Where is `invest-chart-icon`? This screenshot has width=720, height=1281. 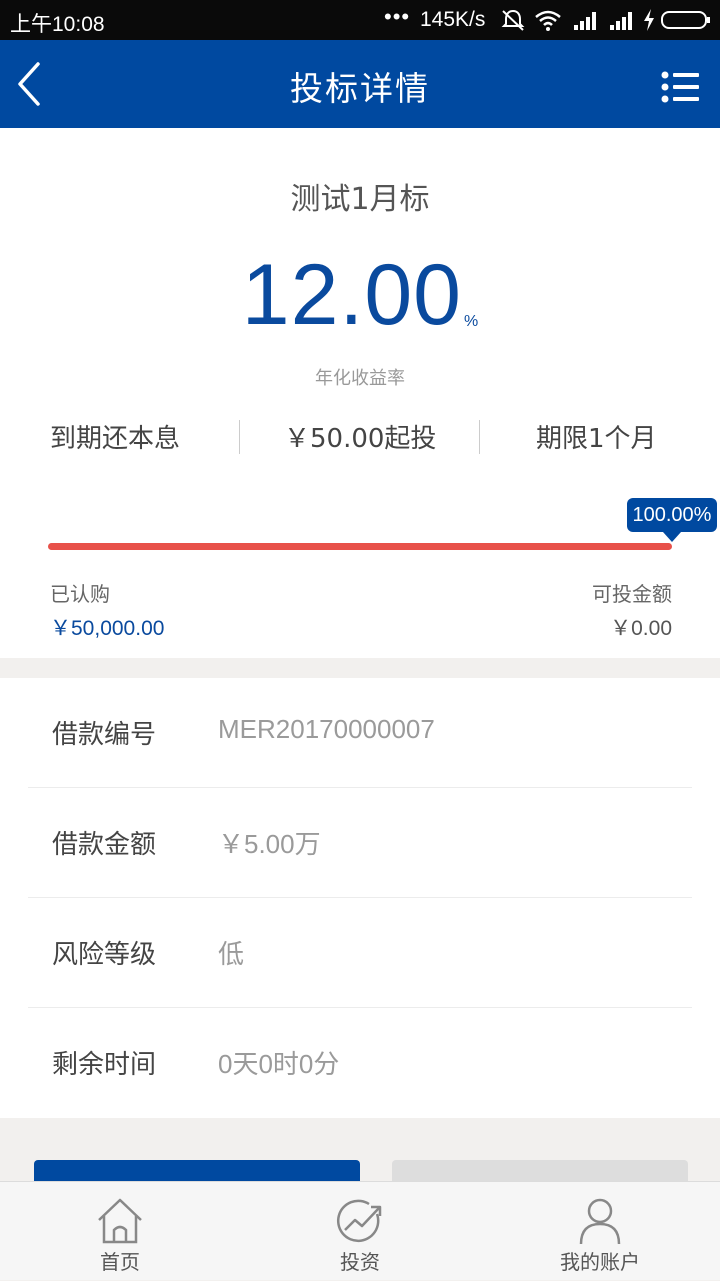 invest-chart-icon is located at coordinates (359, 1221).